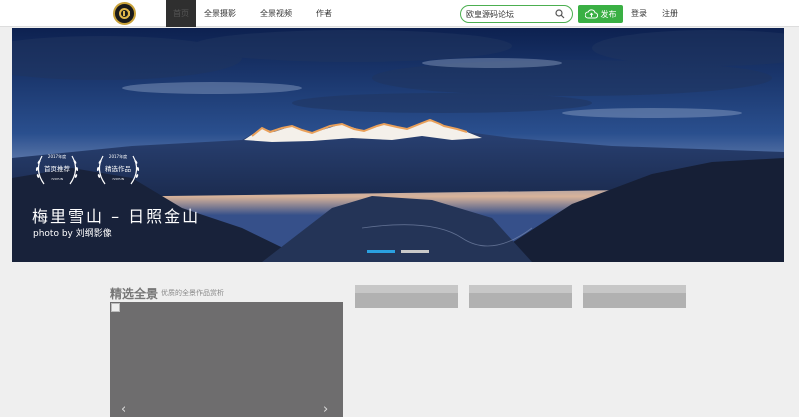 The height and width of the screenshot is (417, 799). Describe the element at coordinates (220, 13) in the screenshot. I see `nav-item-panorama-photo: 全景摄影` at that location.